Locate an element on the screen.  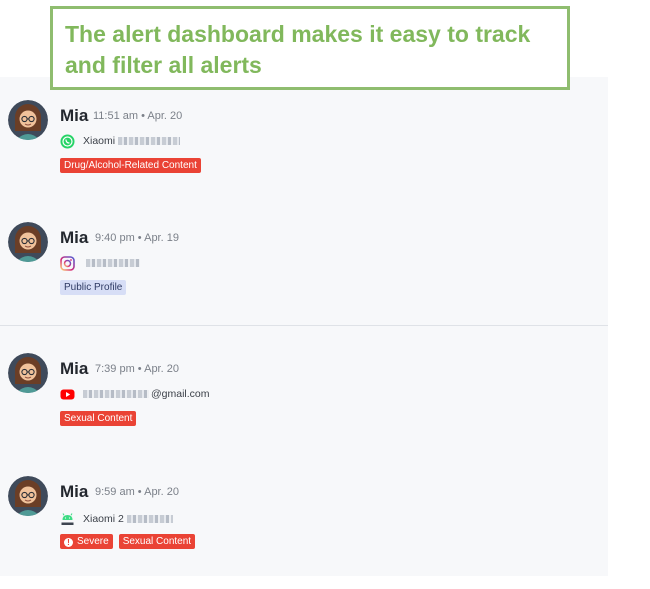
severity-tag: ! Severe is located at coordinates (86, 541).